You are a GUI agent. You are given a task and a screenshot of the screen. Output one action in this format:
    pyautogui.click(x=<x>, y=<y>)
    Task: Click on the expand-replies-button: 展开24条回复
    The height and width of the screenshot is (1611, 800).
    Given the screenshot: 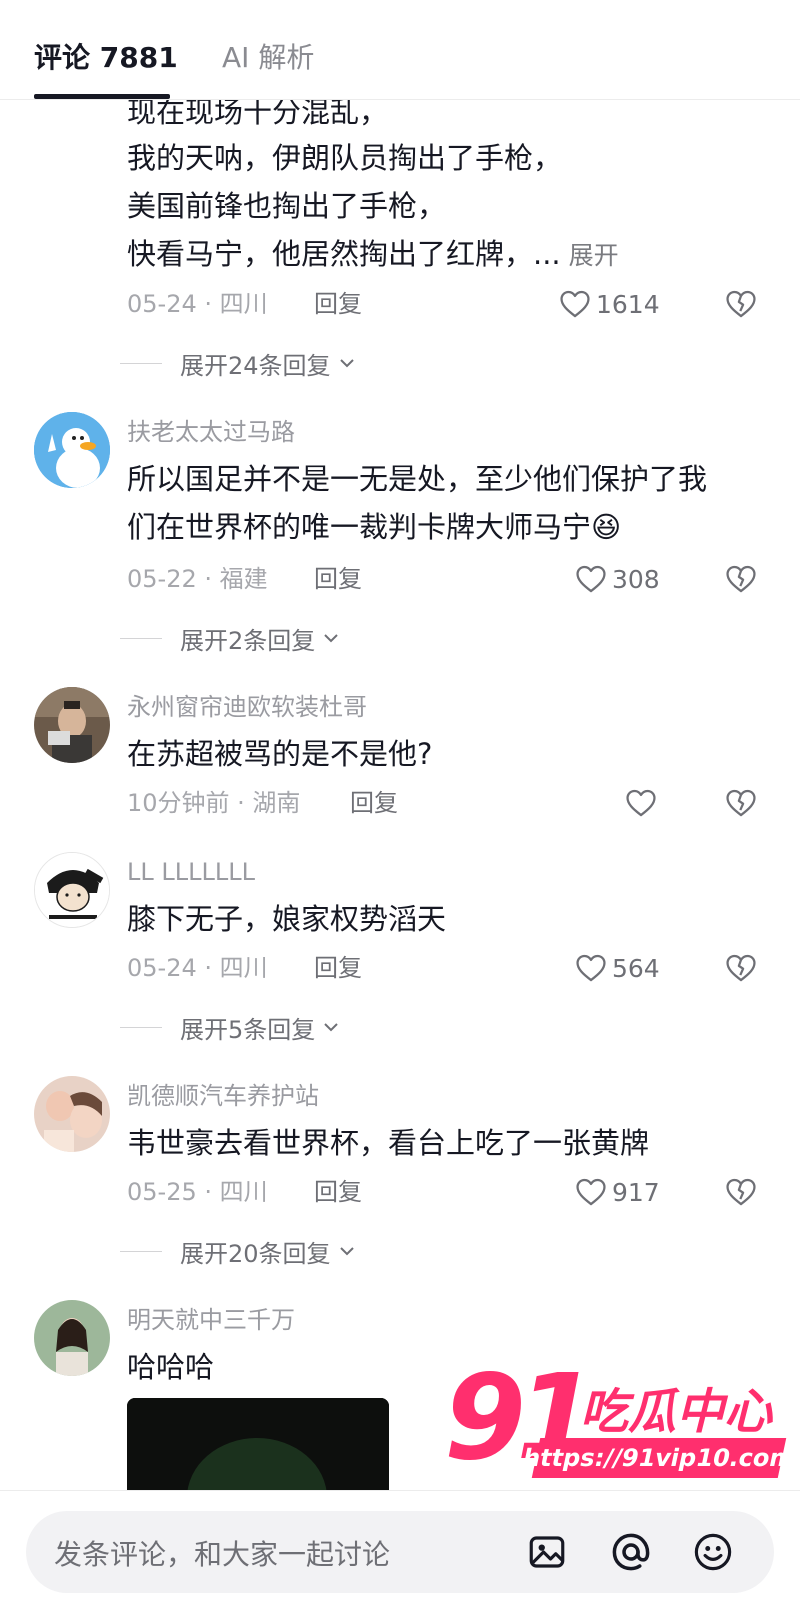 What is the action you would take?
    pyautogui.click(x=238, y=364)
    